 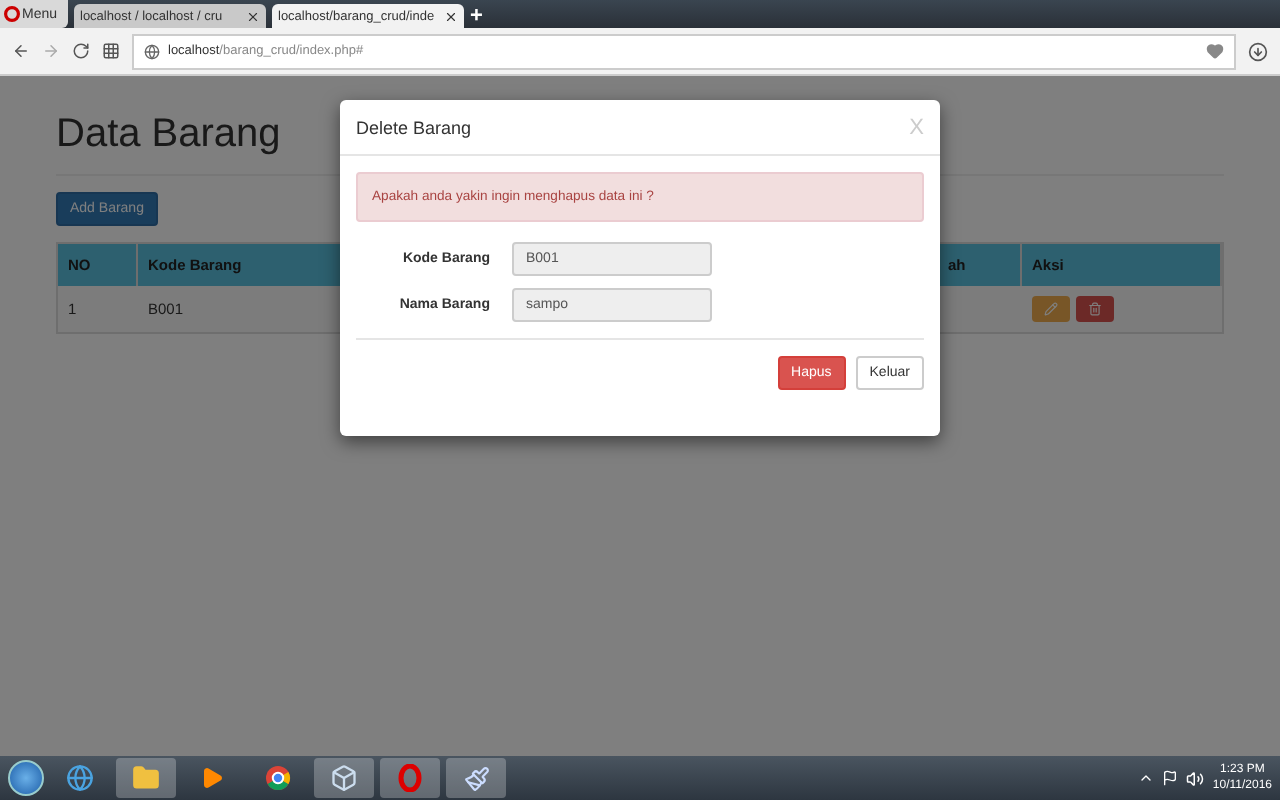 What do you see at coordinates (1095, 309) in the screenshot?
I see `trash-icon` at bounding box center [1095, 309].